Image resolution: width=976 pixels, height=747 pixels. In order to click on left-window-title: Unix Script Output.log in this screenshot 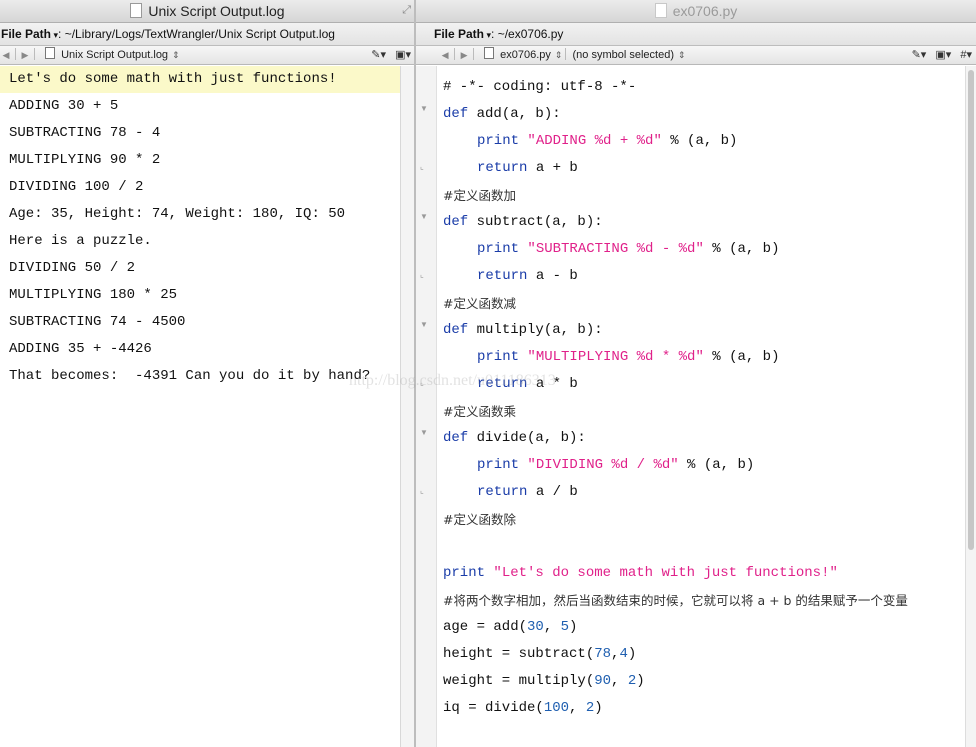, I will do `click(216, 11)`.